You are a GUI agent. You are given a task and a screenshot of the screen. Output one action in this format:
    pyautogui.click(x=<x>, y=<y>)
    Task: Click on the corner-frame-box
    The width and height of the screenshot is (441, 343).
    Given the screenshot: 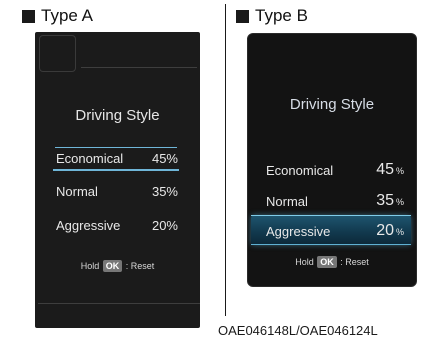 What is the action you would take?
    pyautogui.click(x=57, y=53)
    